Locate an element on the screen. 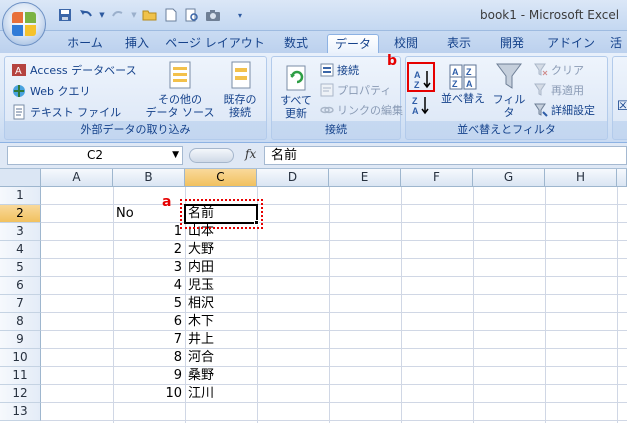  reapply-button: 再適用 is located at coordinates (559, 90).